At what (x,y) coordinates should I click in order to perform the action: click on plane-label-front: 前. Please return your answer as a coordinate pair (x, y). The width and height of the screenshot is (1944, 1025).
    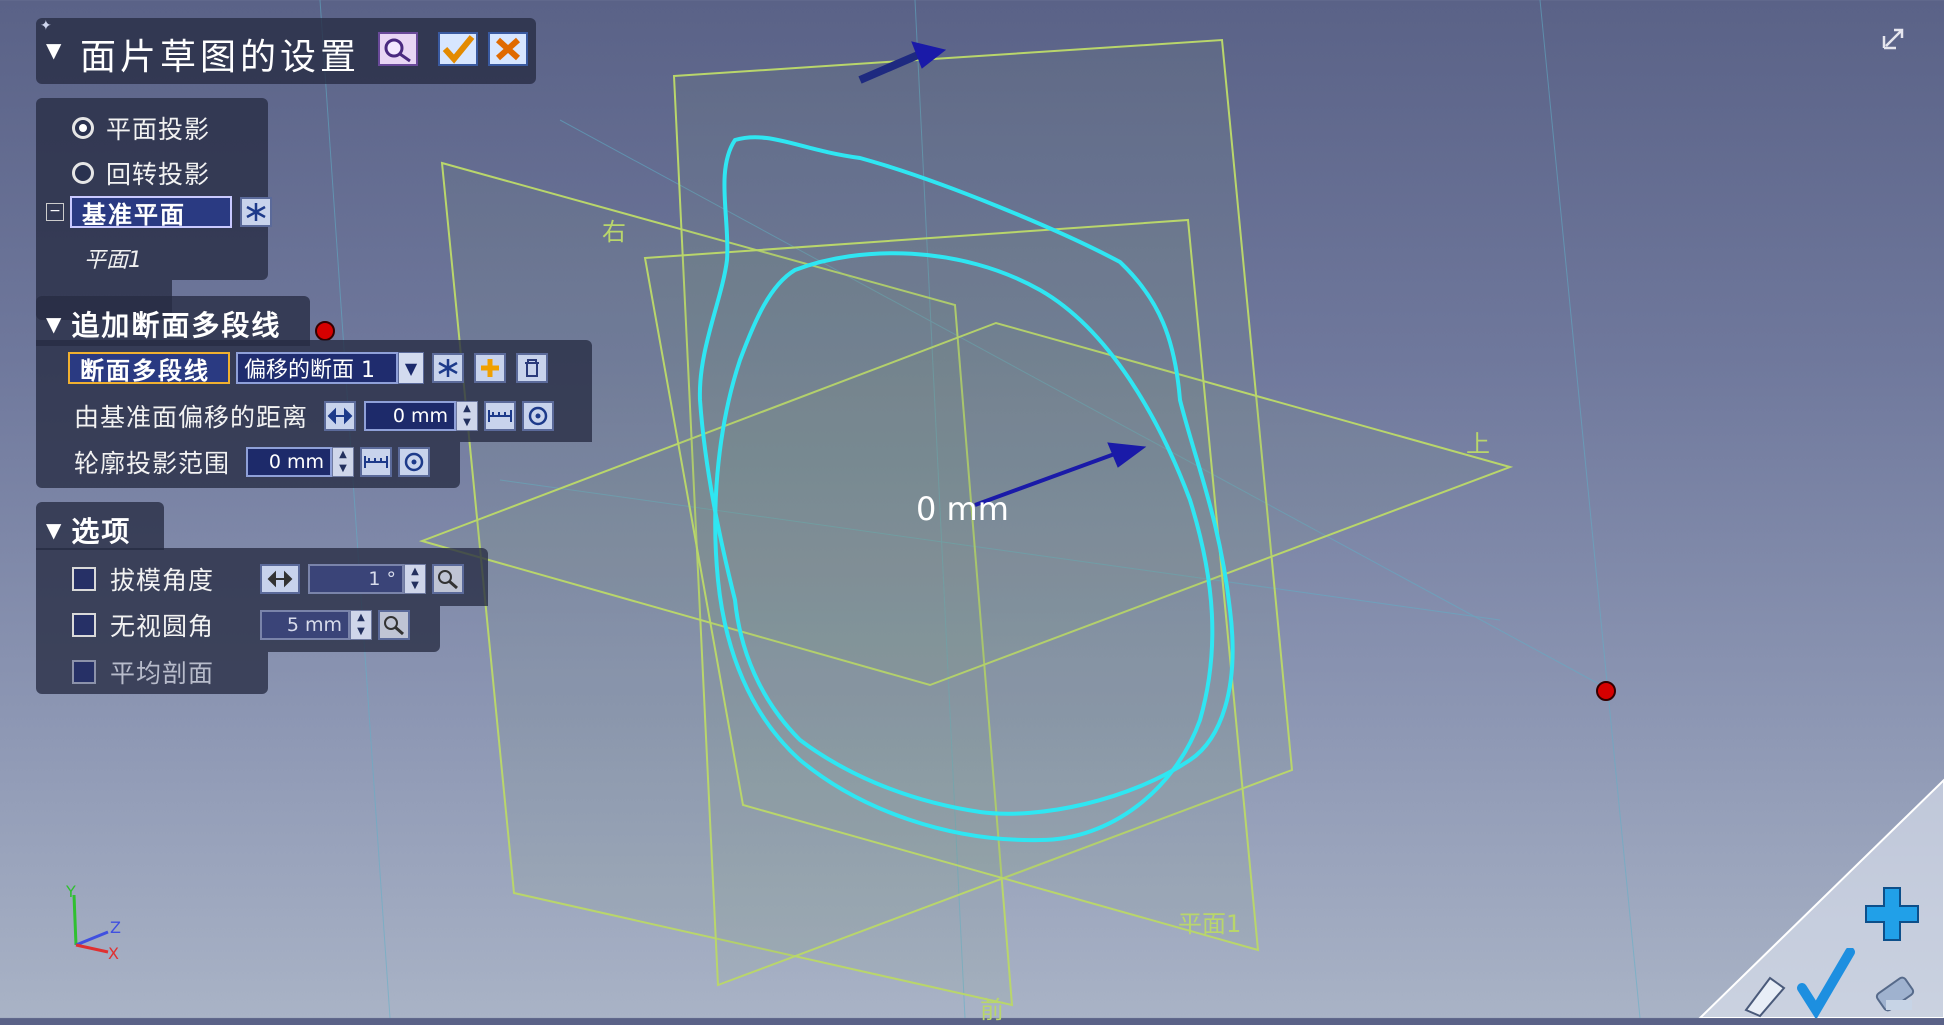
    Looking at the image, I should click on (992, 1010).